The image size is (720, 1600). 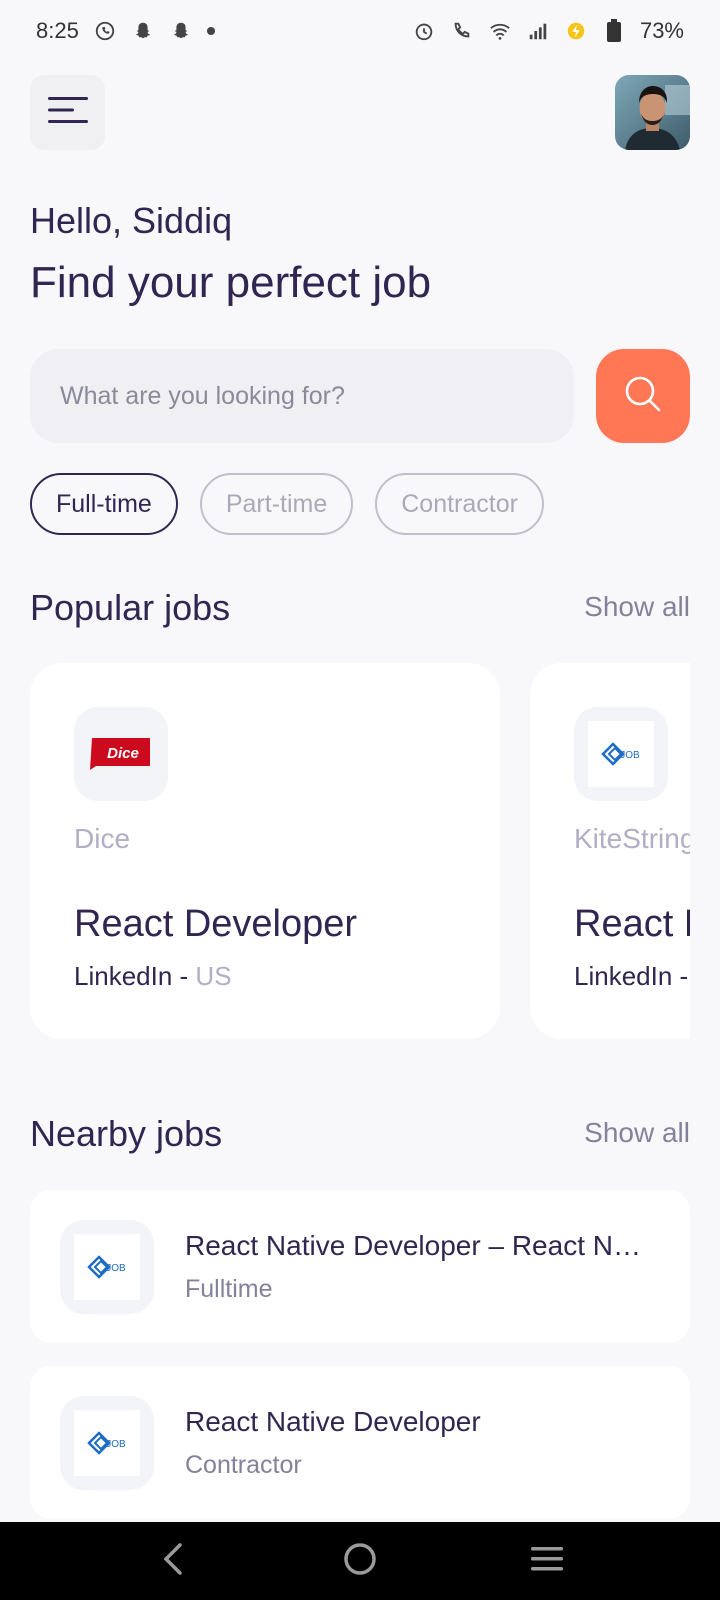 What do you see at coordinates (661, 30) in the screenshot?
I see `battery-percent: 73%` at bounding box center [661, 30].